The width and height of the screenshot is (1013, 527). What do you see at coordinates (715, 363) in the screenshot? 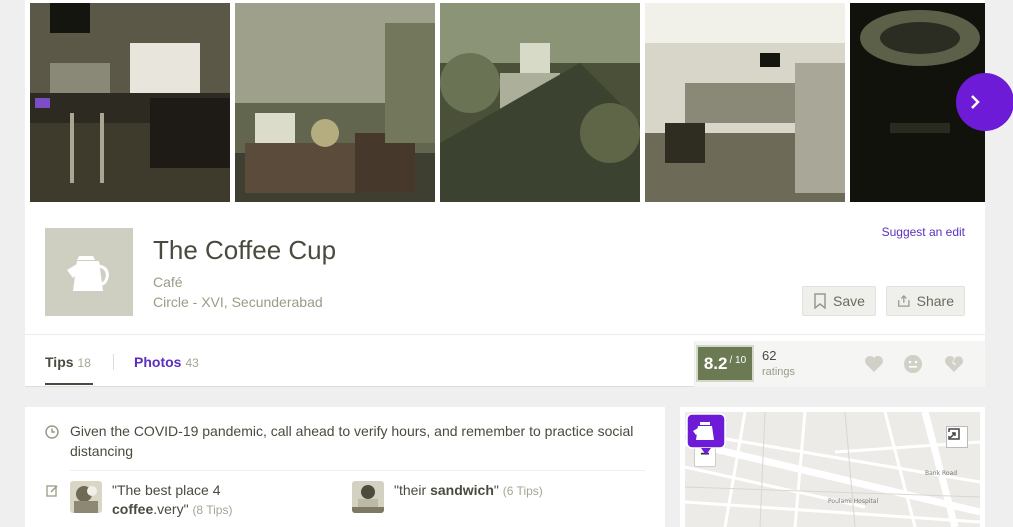
I see `rating-score: 8.2` at bounding box center [715, 363].